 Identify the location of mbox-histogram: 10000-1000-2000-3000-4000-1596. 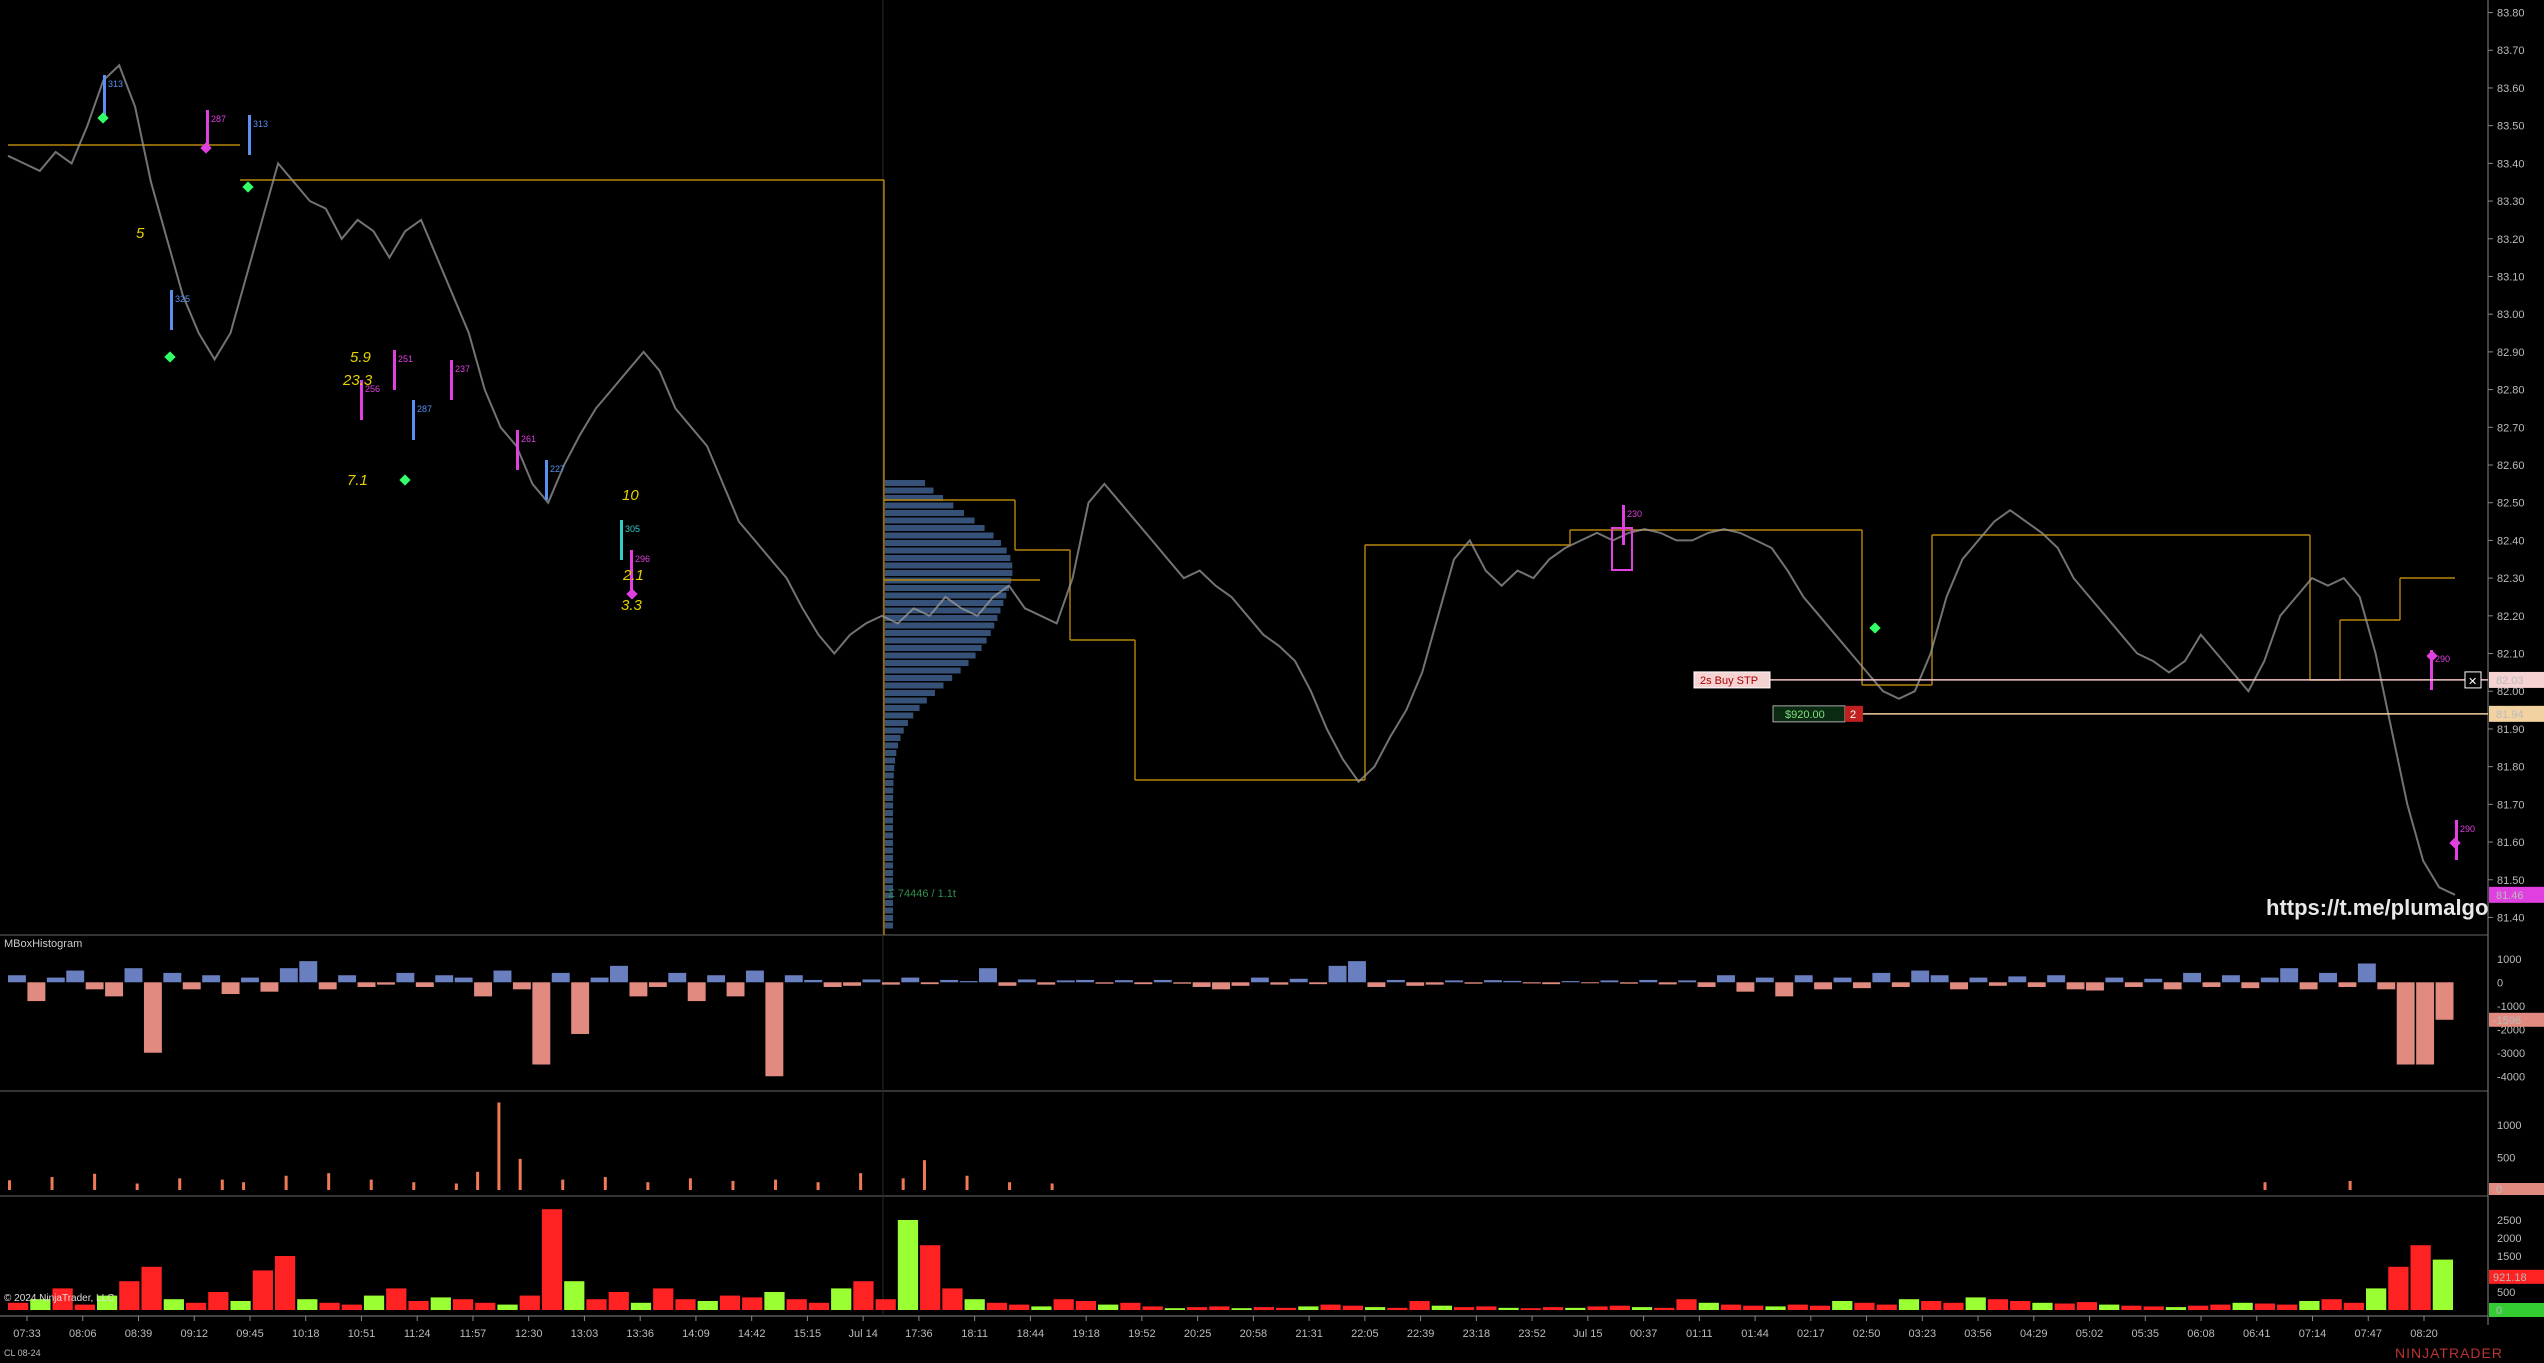
(1276, 1018).